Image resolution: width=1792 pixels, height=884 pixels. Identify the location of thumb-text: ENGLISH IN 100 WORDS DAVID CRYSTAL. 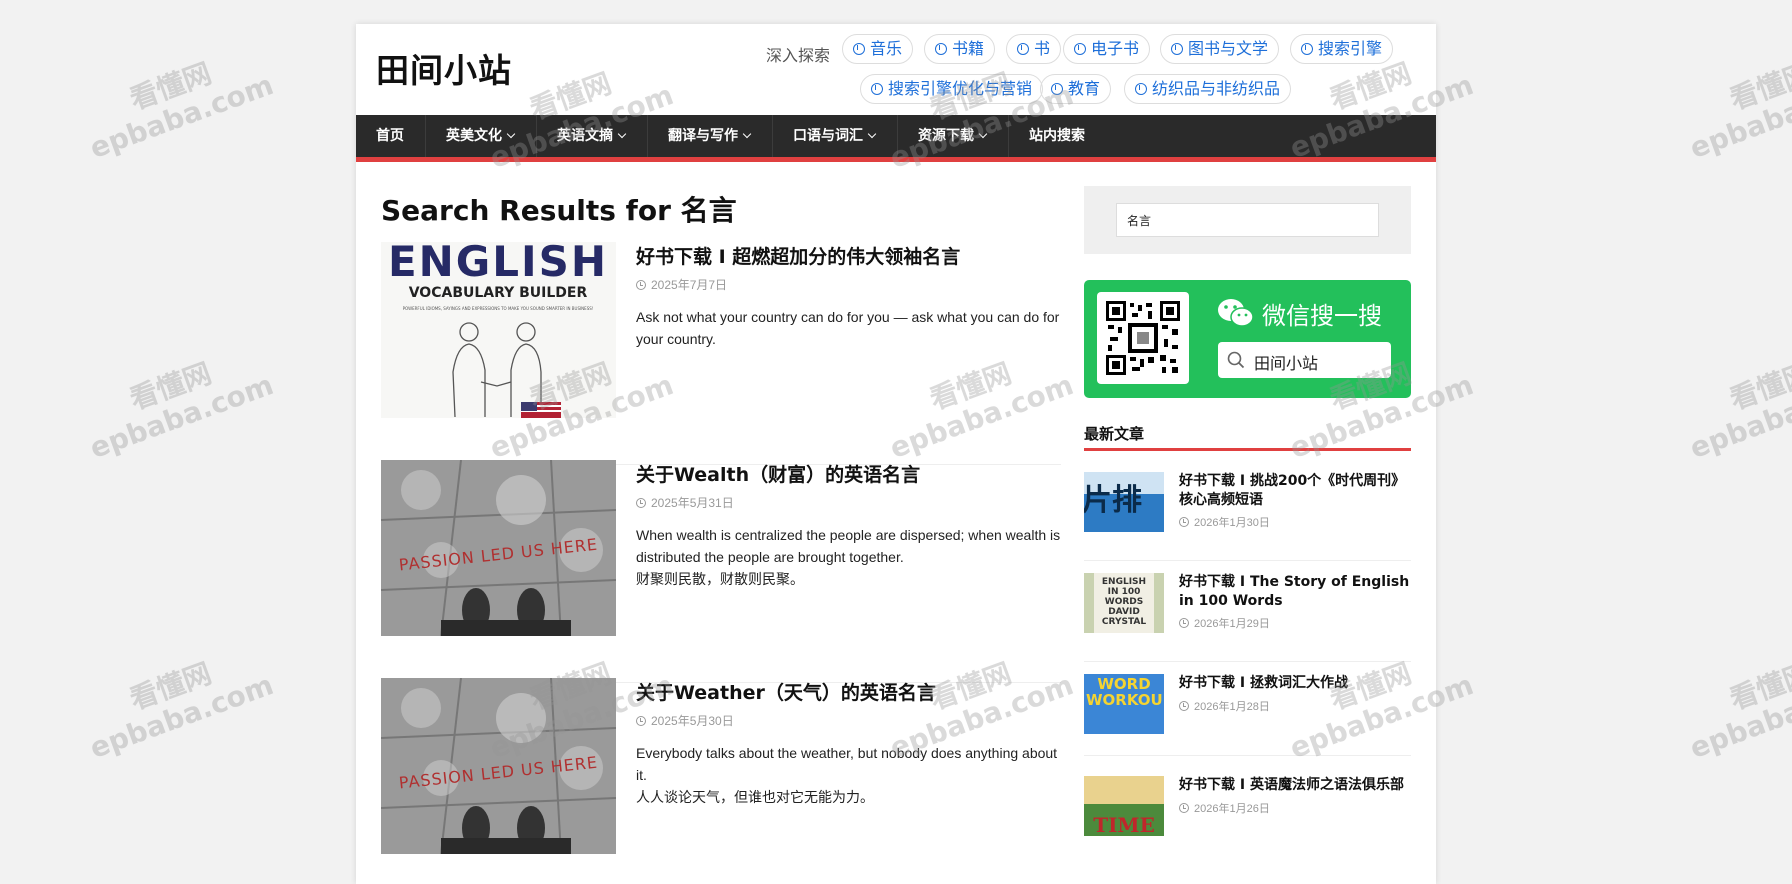
(1124, 602).